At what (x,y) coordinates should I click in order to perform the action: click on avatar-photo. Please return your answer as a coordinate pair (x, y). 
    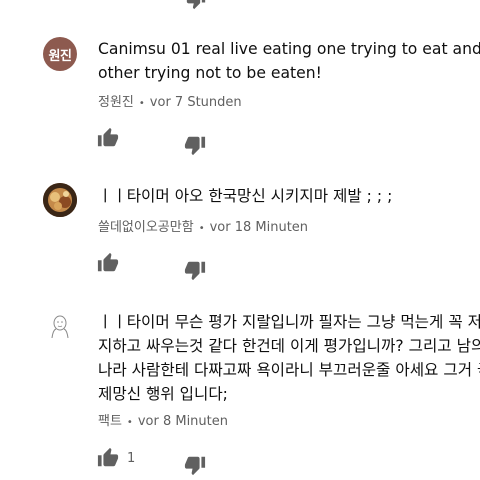
    Looking at the image, I should click on (60, 200).